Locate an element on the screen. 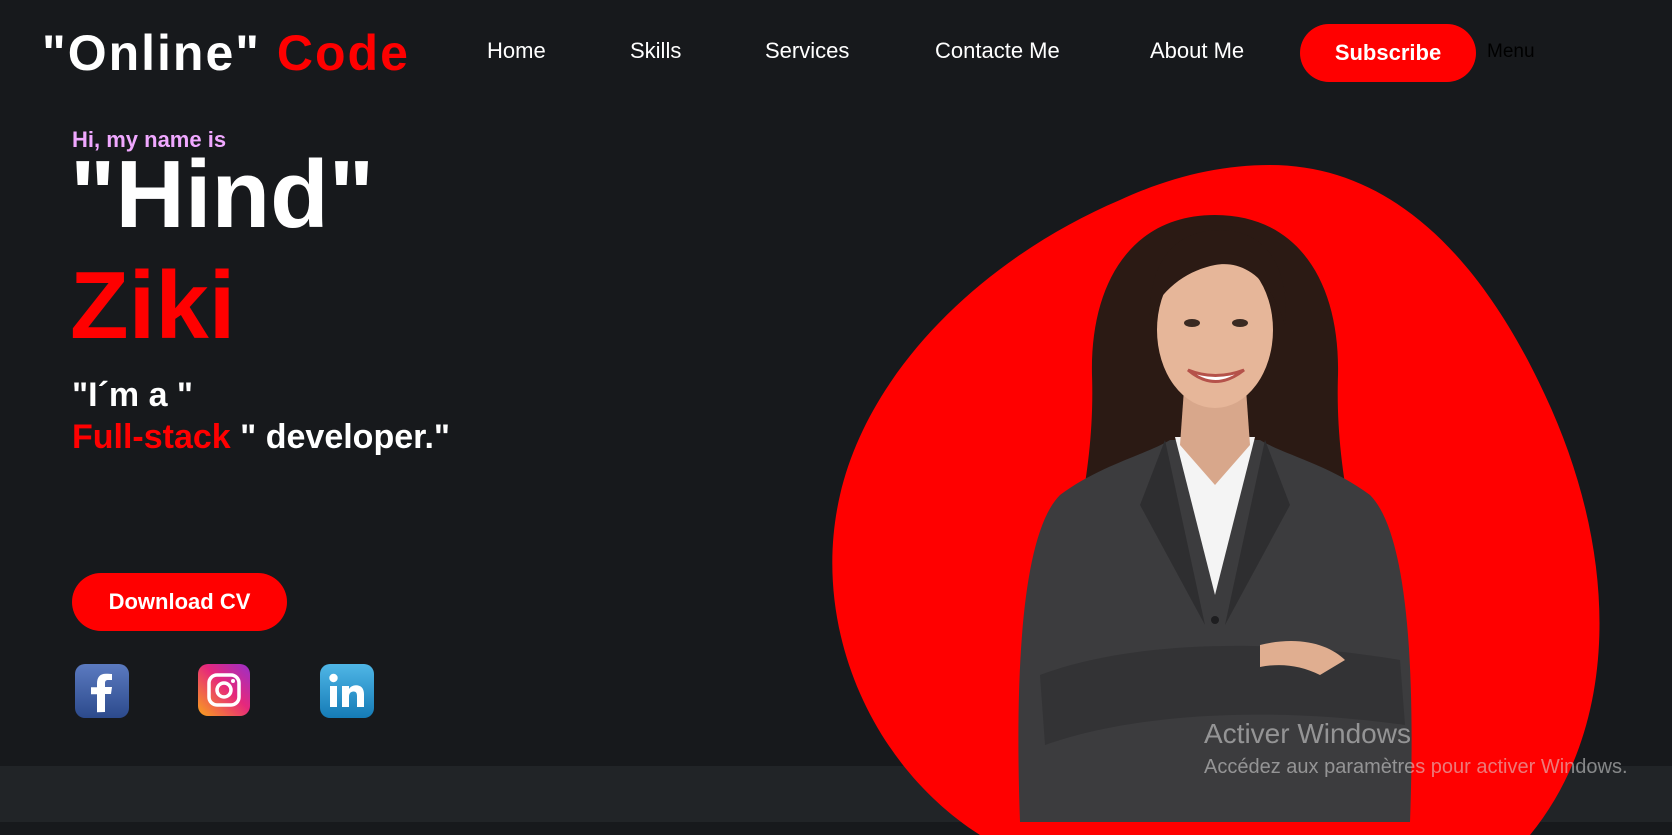 The width and height of the screenshot is (1672, 835). linkedin-glyph is located at coordinates (346, 690).